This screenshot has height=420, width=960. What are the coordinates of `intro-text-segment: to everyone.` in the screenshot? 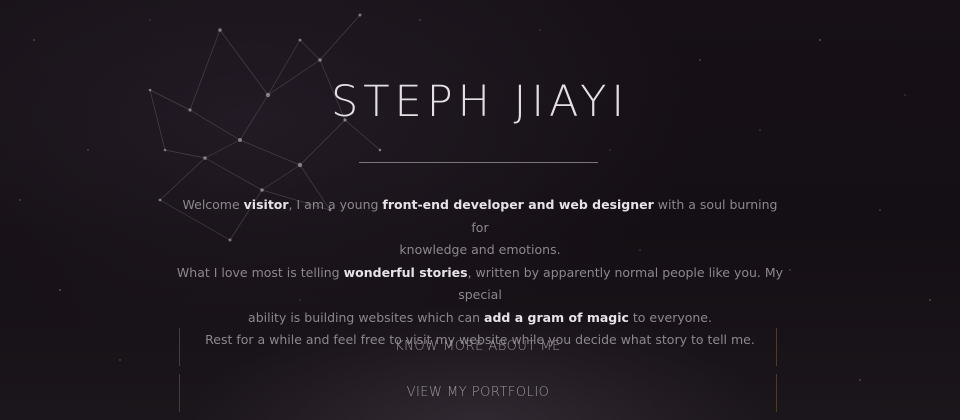 It's located at (670, 317).